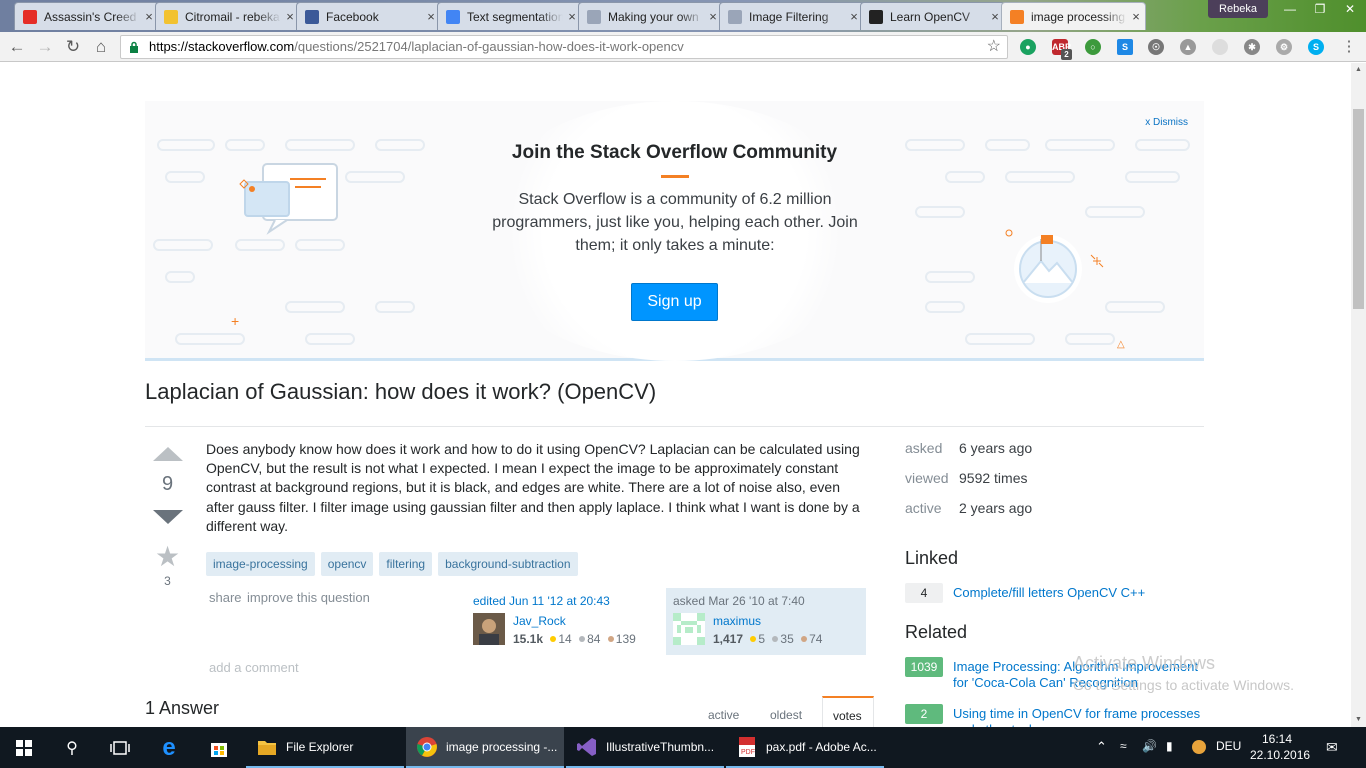 This screenshot has width=1366, height=768. I want to click on browser-tab: image processing - ×, so click(1073, 16).